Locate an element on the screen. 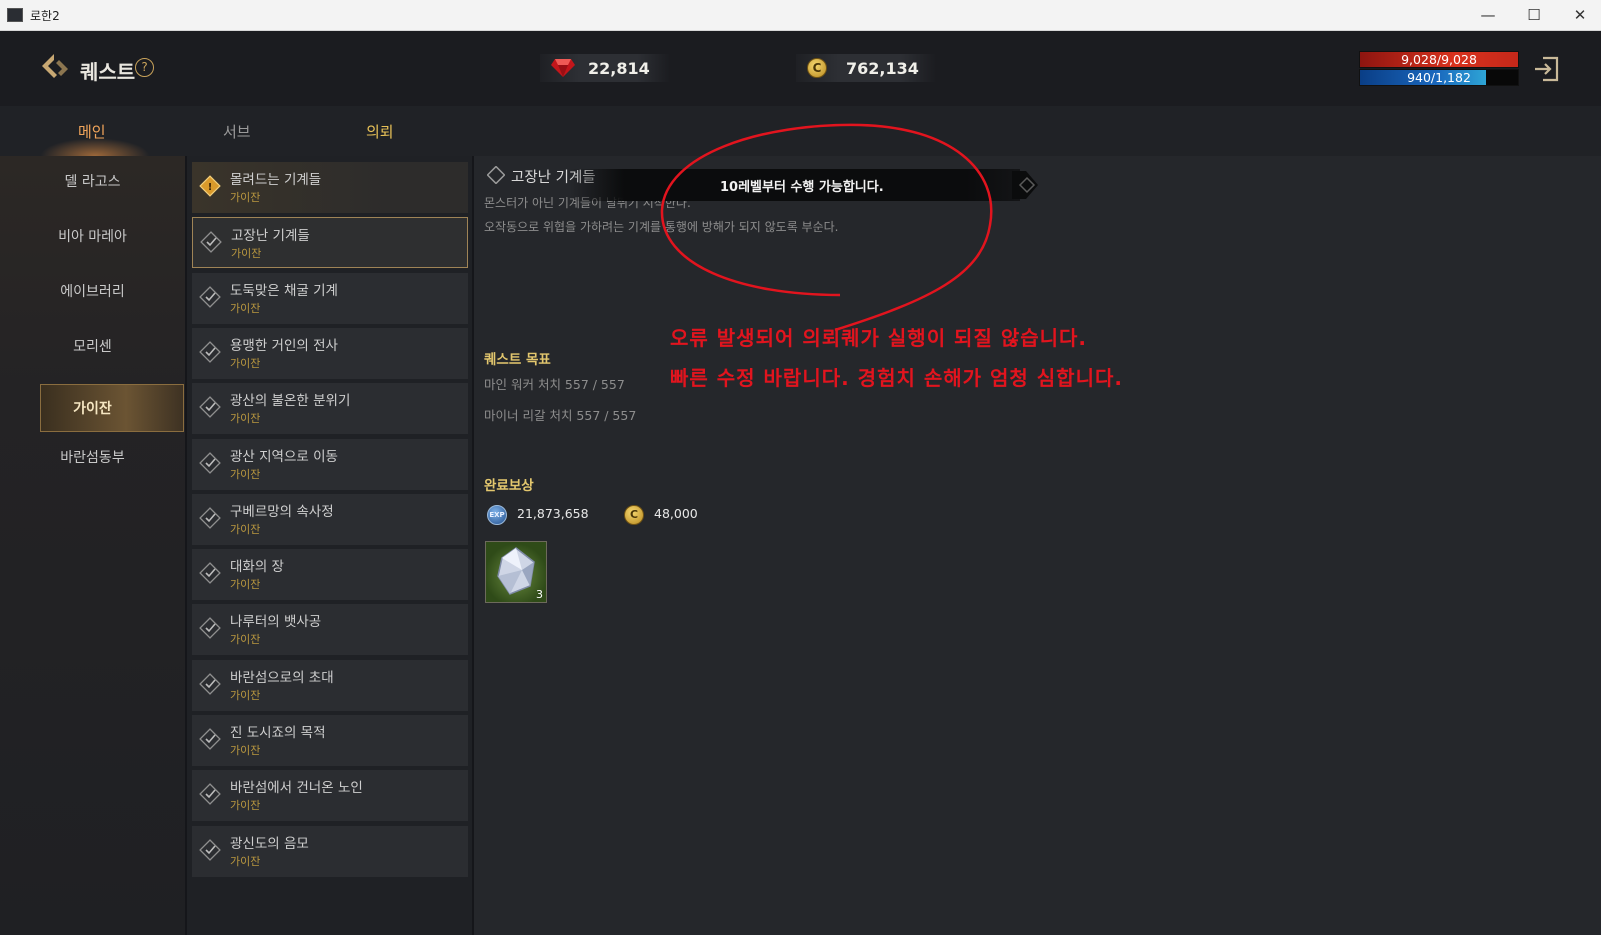  quest-list-item: 고장난 기계들가이잔 is located at coordinates (330, 243).